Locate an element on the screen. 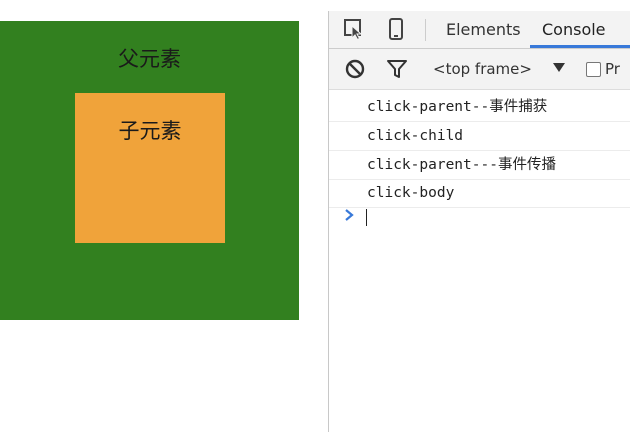 Image resolution: width=630 pixels, height=432 pixels. parent-label: 父元素 is located at coordinates (149, 59).